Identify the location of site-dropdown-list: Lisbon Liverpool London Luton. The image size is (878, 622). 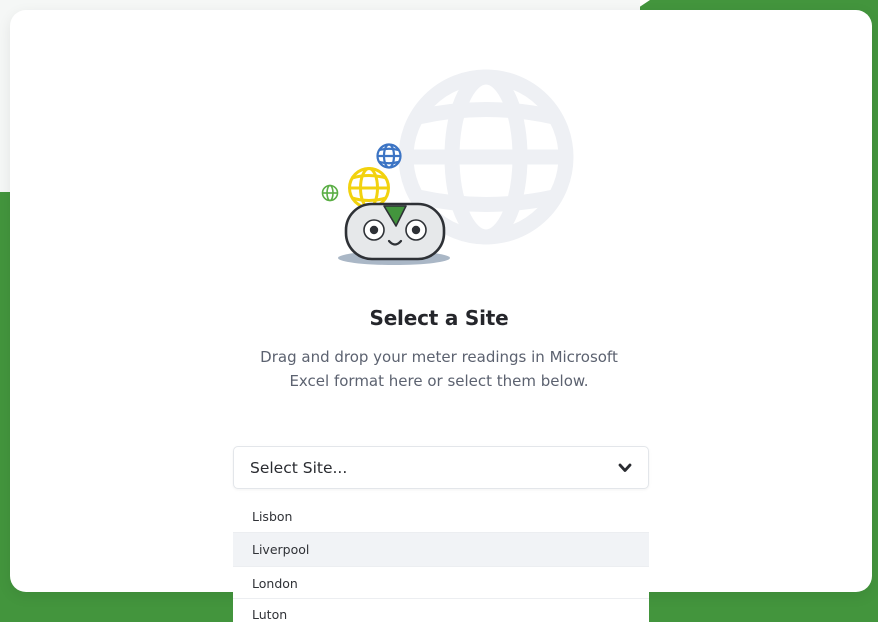
(441, 561).